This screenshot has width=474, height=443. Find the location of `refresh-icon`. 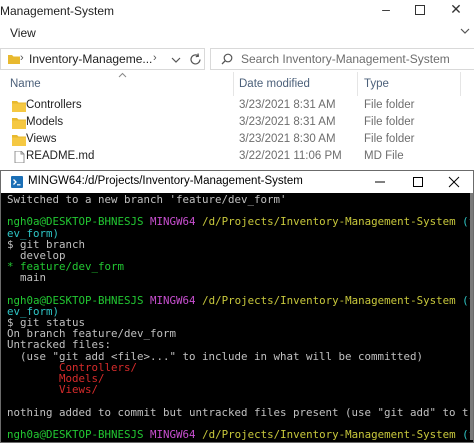

refresh-icon is located at coordinates (195, 59).